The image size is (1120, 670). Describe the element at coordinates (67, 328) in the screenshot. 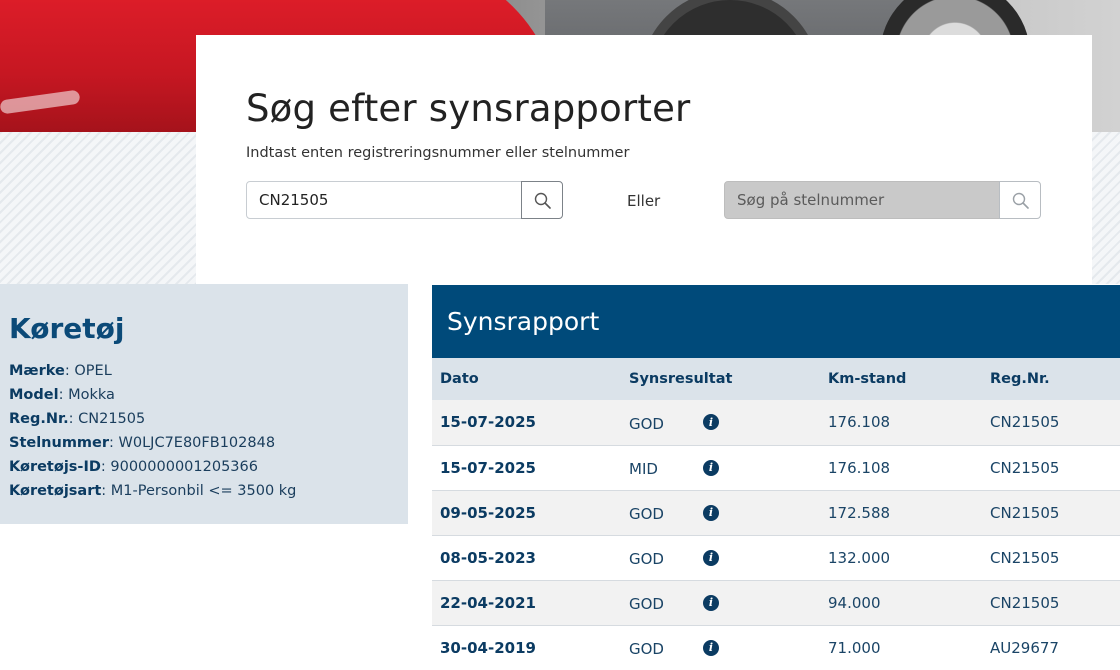

I see `vehicle-heading: Køretøj` at that location.